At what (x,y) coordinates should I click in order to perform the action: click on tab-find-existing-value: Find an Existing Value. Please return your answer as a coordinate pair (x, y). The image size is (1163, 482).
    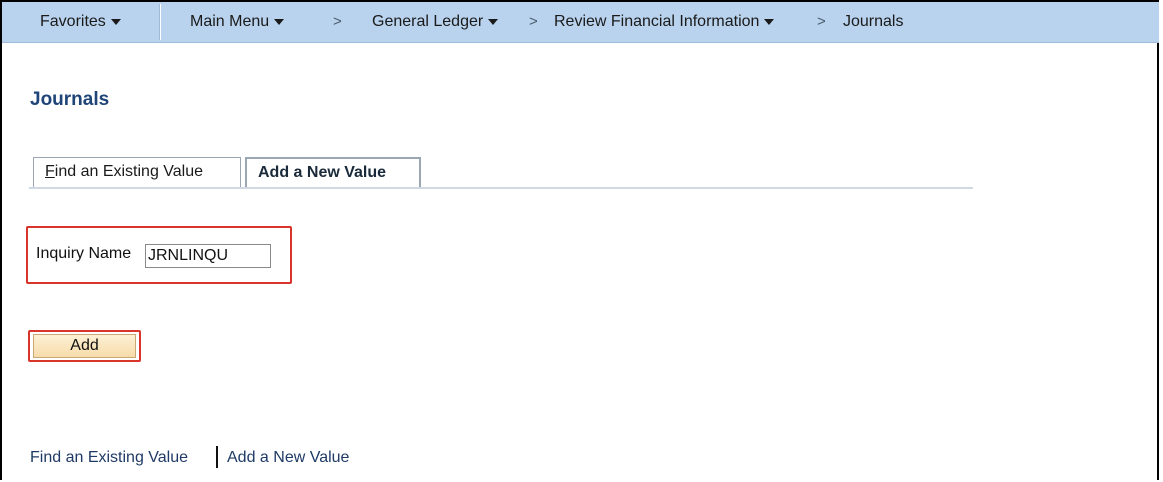
    Looking at the image, I should click on (137, 172).